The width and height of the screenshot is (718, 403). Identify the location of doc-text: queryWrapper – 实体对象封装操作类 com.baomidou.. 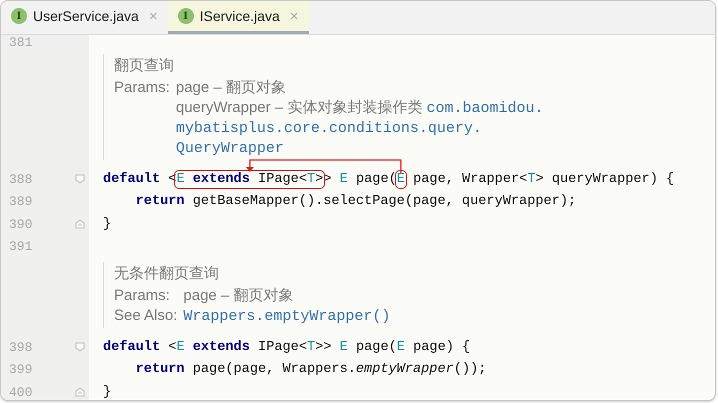
(360, 108).